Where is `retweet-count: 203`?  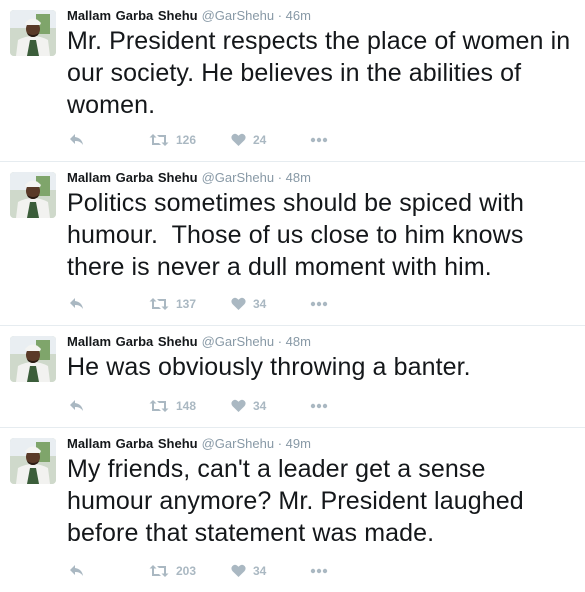 retweet-count: 203 is located at coordinates (186, 571).